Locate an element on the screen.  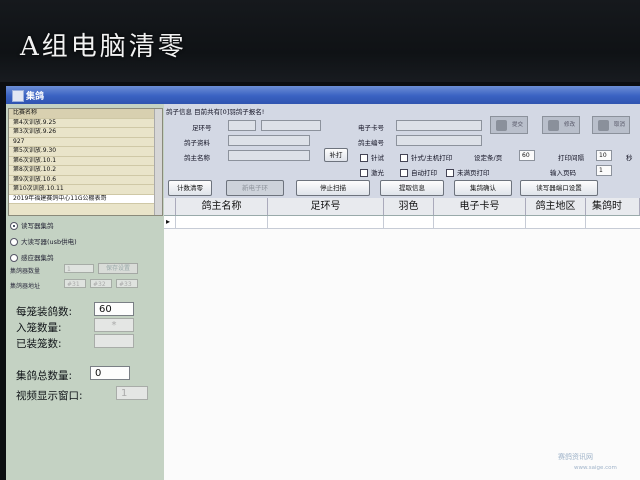
col-owner-region: 鸽主地区 is located at coordinates (556, 206).